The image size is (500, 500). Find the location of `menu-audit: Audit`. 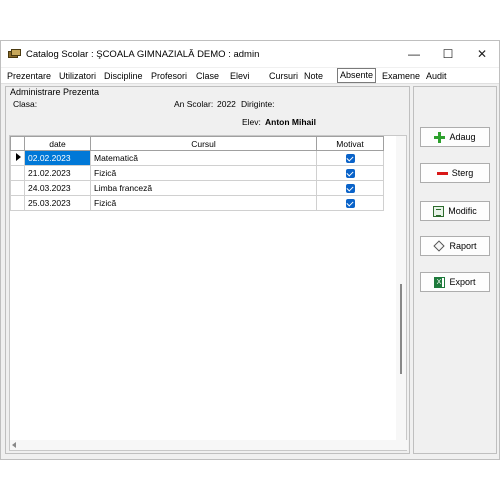

menu-audit: Audit is located at coordinates (436, 76).